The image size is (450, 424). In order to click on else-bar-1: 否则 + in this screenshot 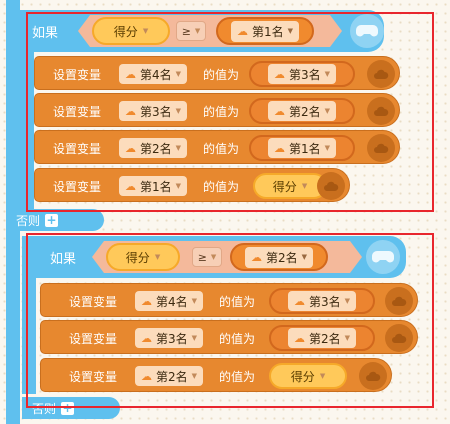, I will do `click(55, 220)`.